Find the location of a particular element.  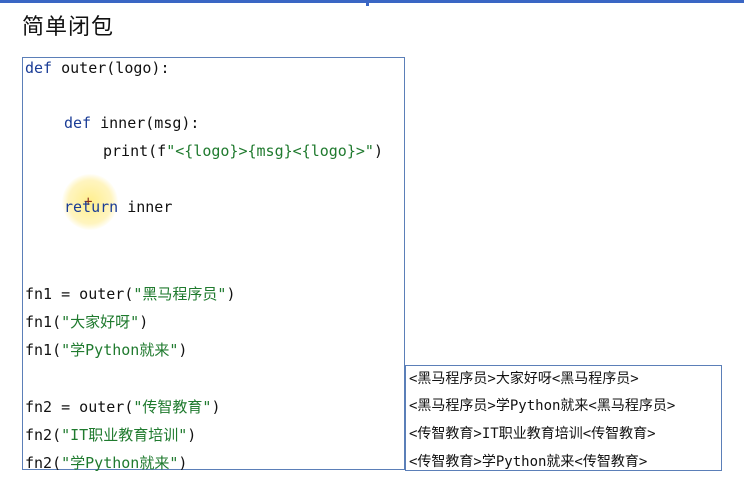

code-string: "大家好呀" is located at coordinates (100, 322).